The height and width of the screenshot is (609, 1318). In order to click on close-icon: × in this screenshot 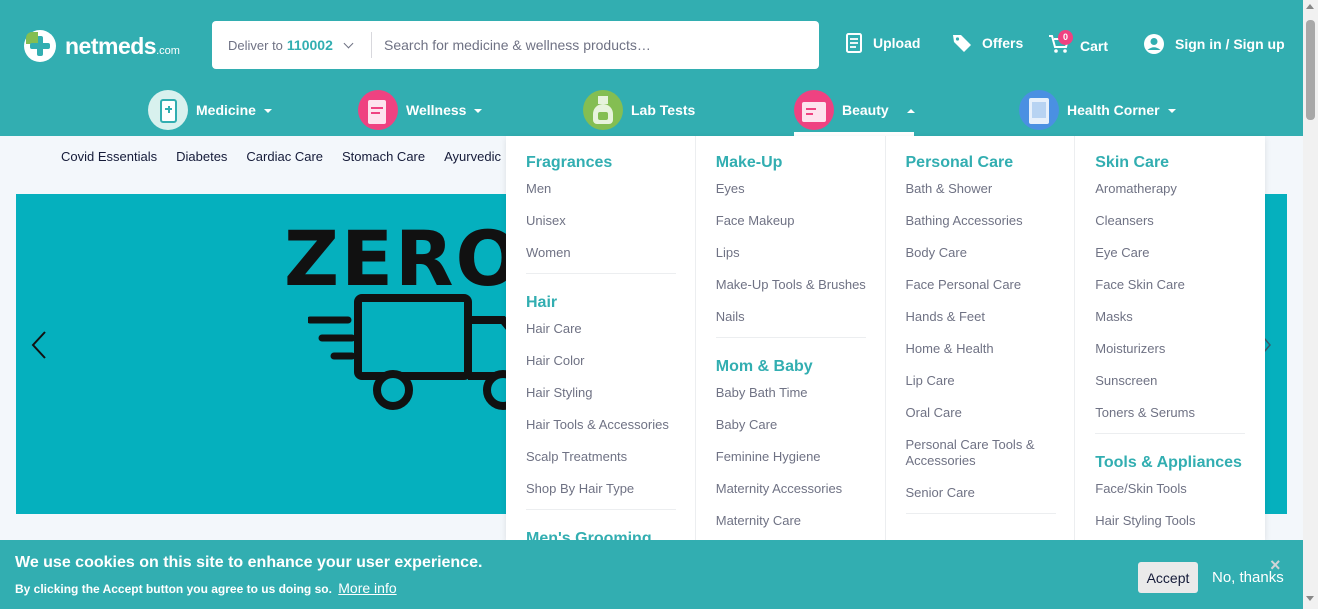, I will do `click(1275, 565)`.